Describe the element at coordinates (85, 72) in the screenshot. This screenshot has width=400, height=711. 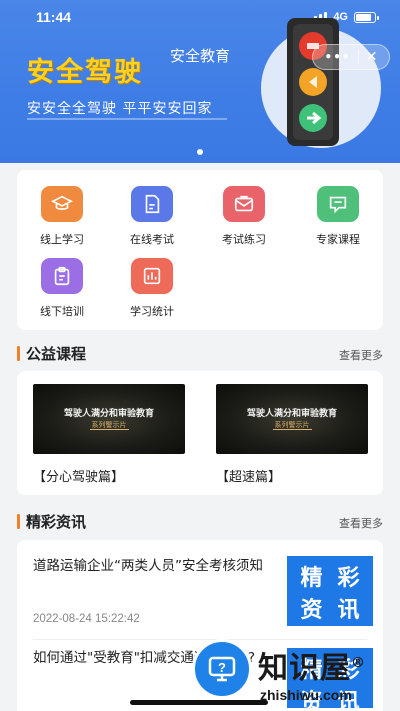
I see `banner-title: 安全驾驶` at that location.